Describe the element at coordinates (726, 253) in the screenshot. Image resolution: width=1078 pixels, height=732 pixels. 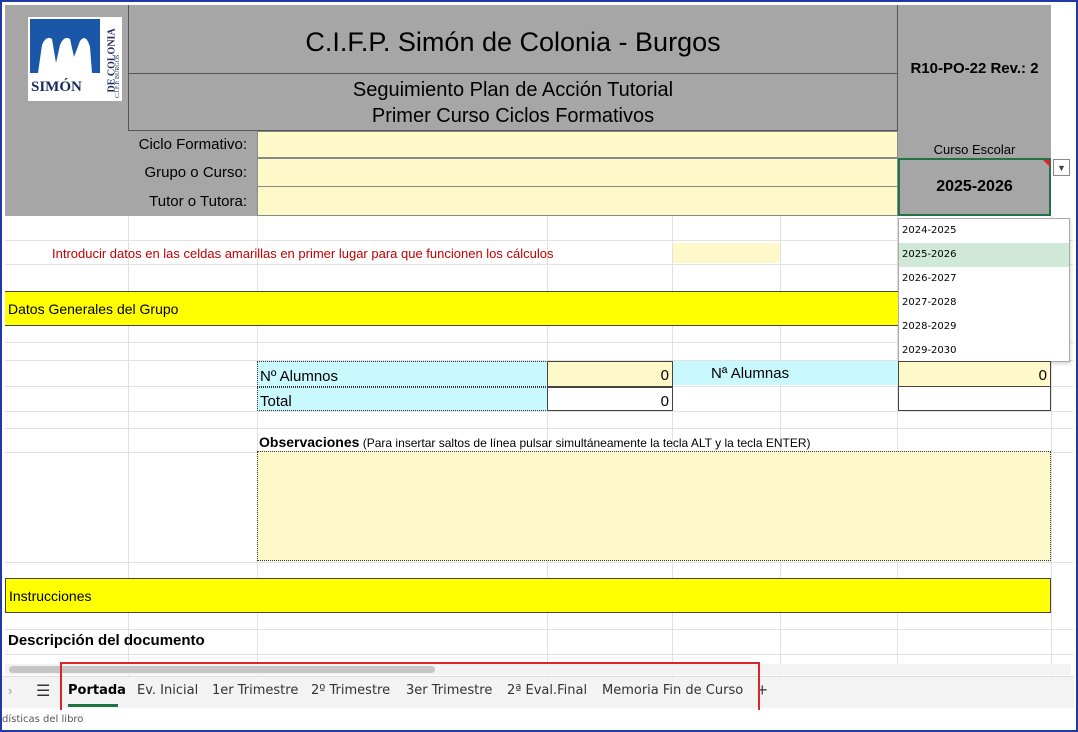
I see `notice-yellow-cell` at that location.